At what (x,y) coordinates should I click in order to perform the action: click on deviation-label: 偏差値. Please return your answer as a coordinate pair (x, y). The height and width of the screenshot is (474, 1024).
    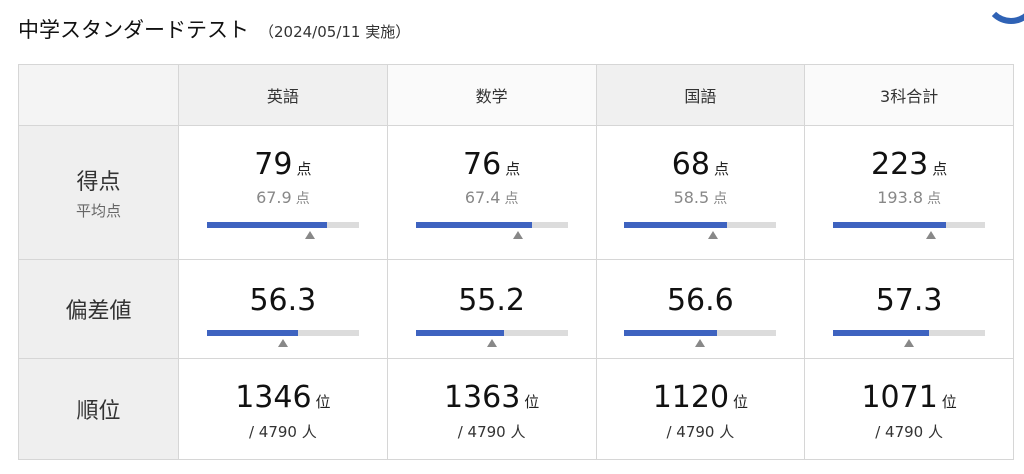
    Looking at the image, I should click on (98, 311).